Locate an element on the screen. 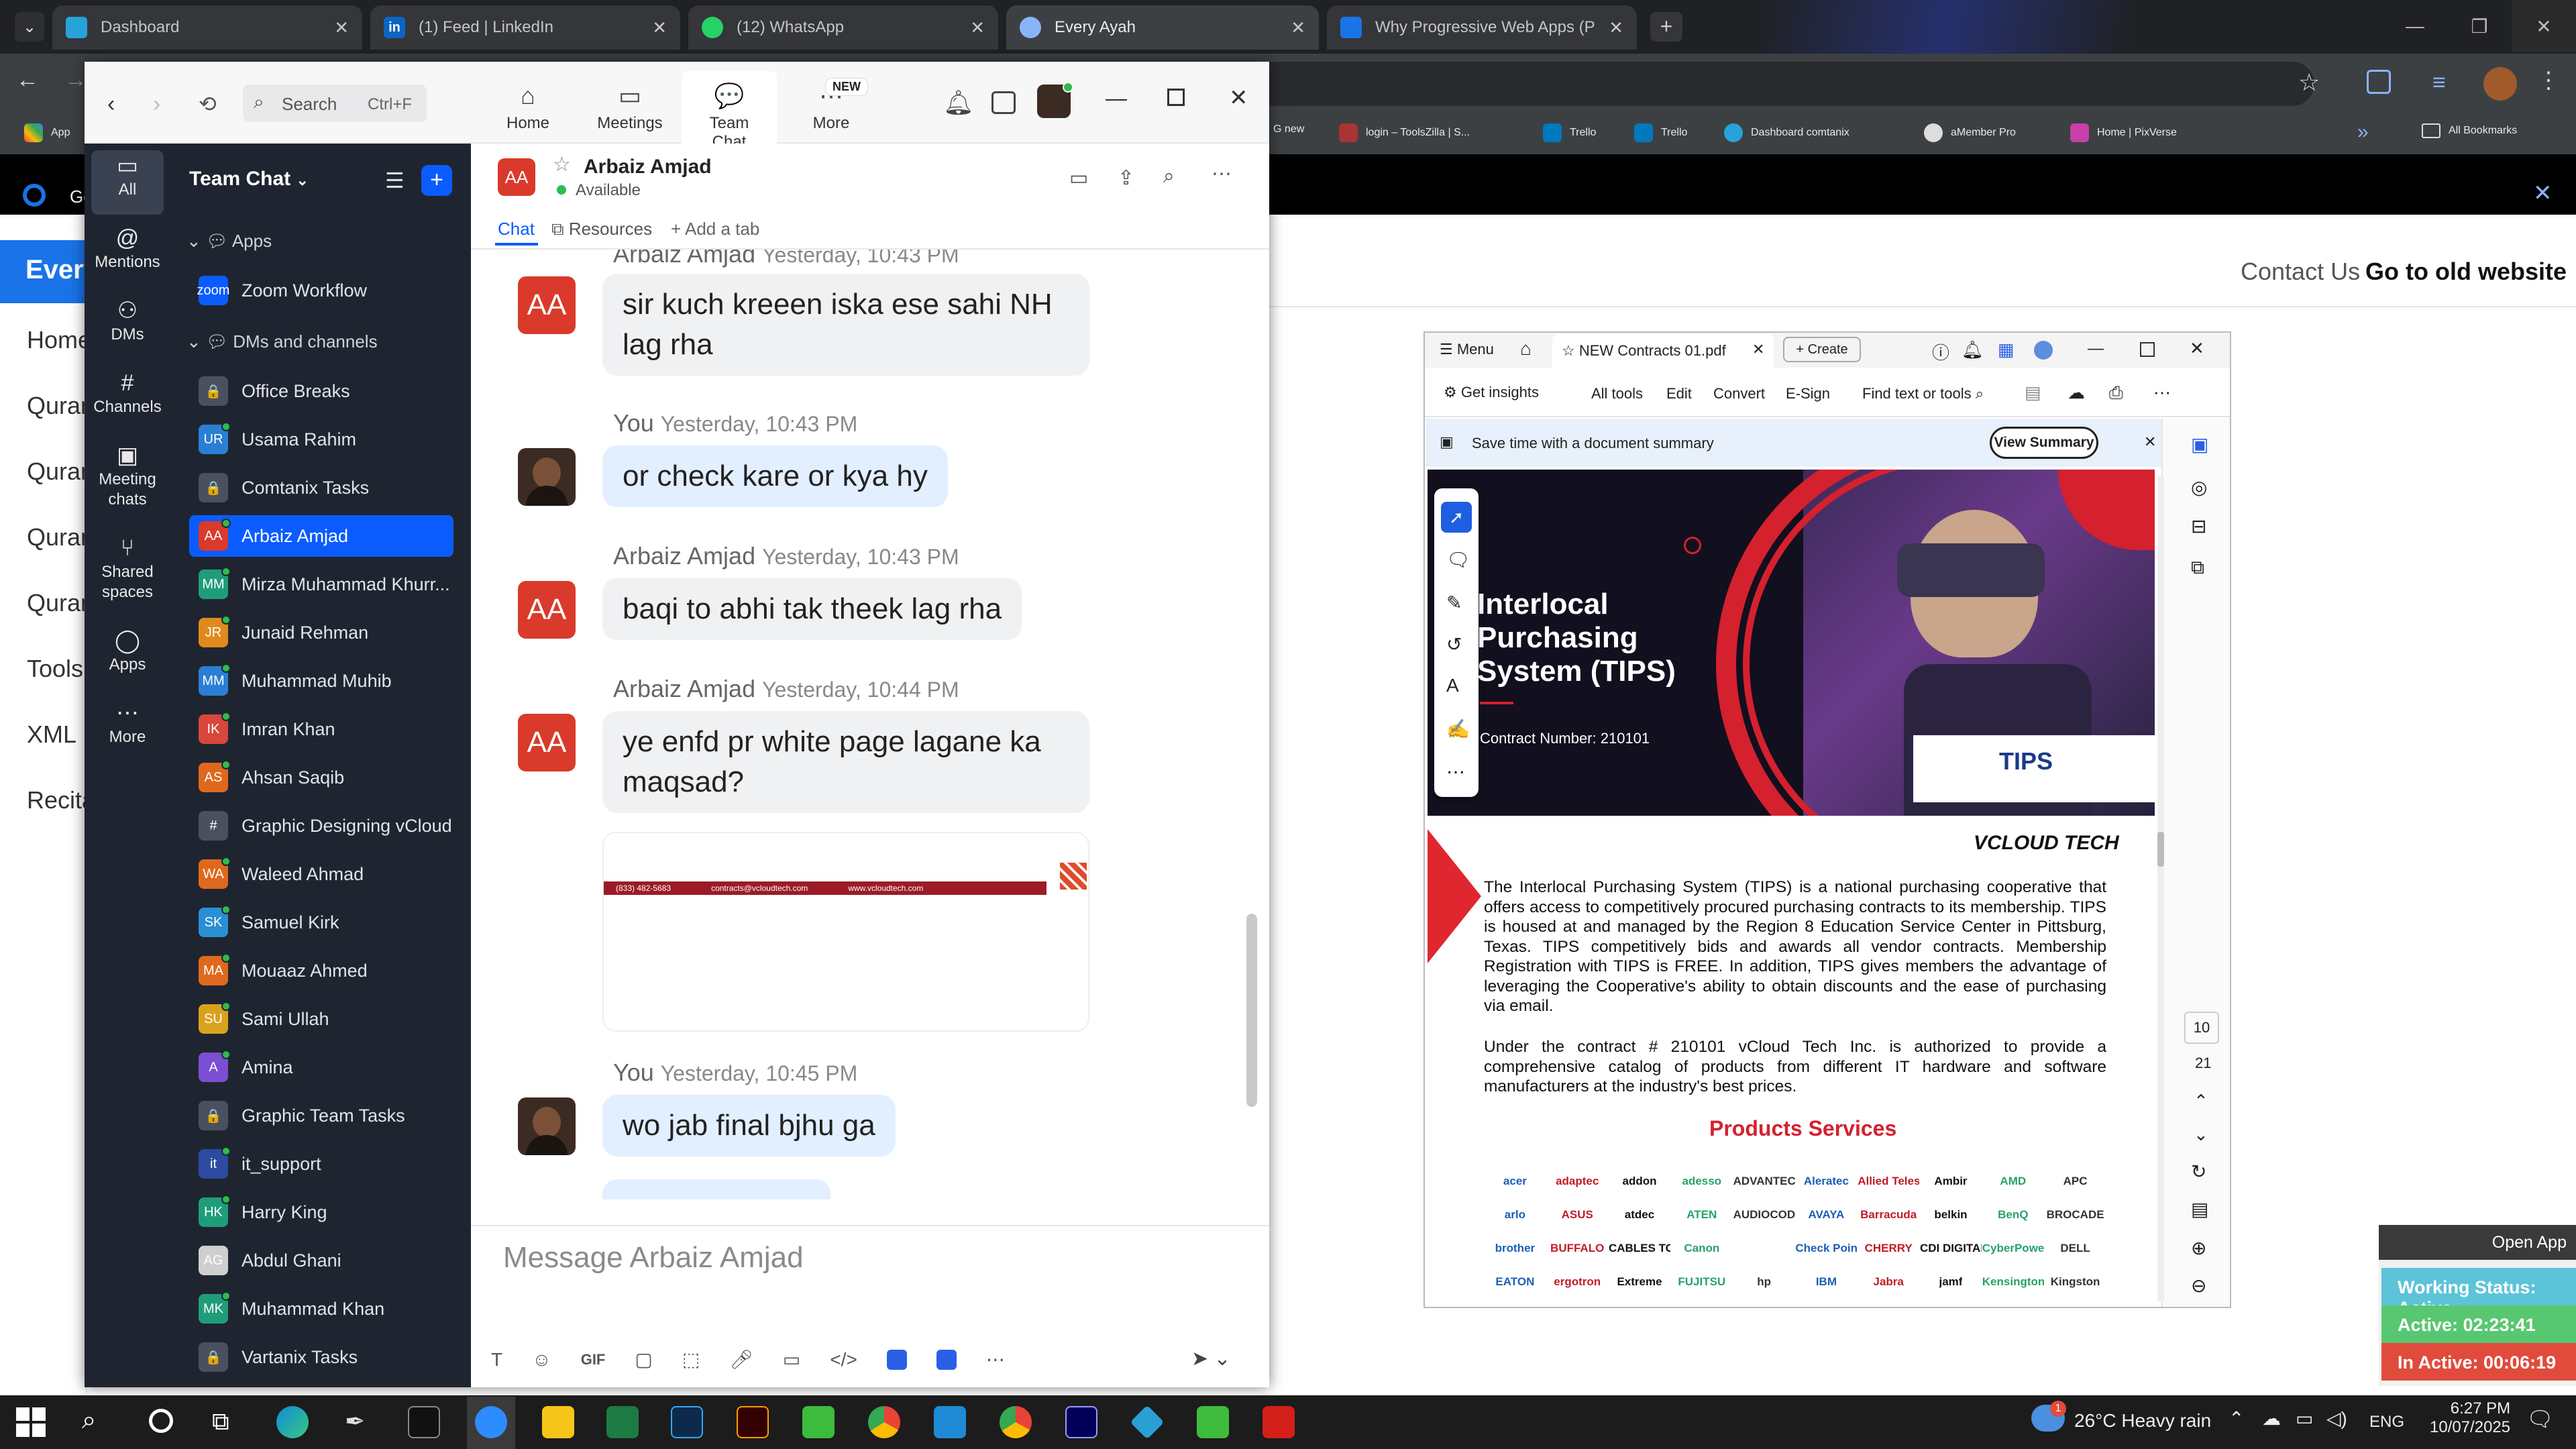 The width and height of the screenshot is (2576, 1449). rail-meeting-chats: ▣ Meeting chats is located at coordinates (127, 477).